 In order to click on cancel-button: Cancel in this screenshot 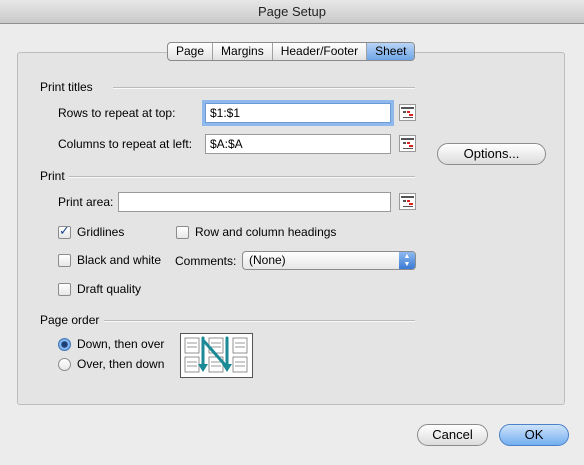, I will do `click(452, 435)`.